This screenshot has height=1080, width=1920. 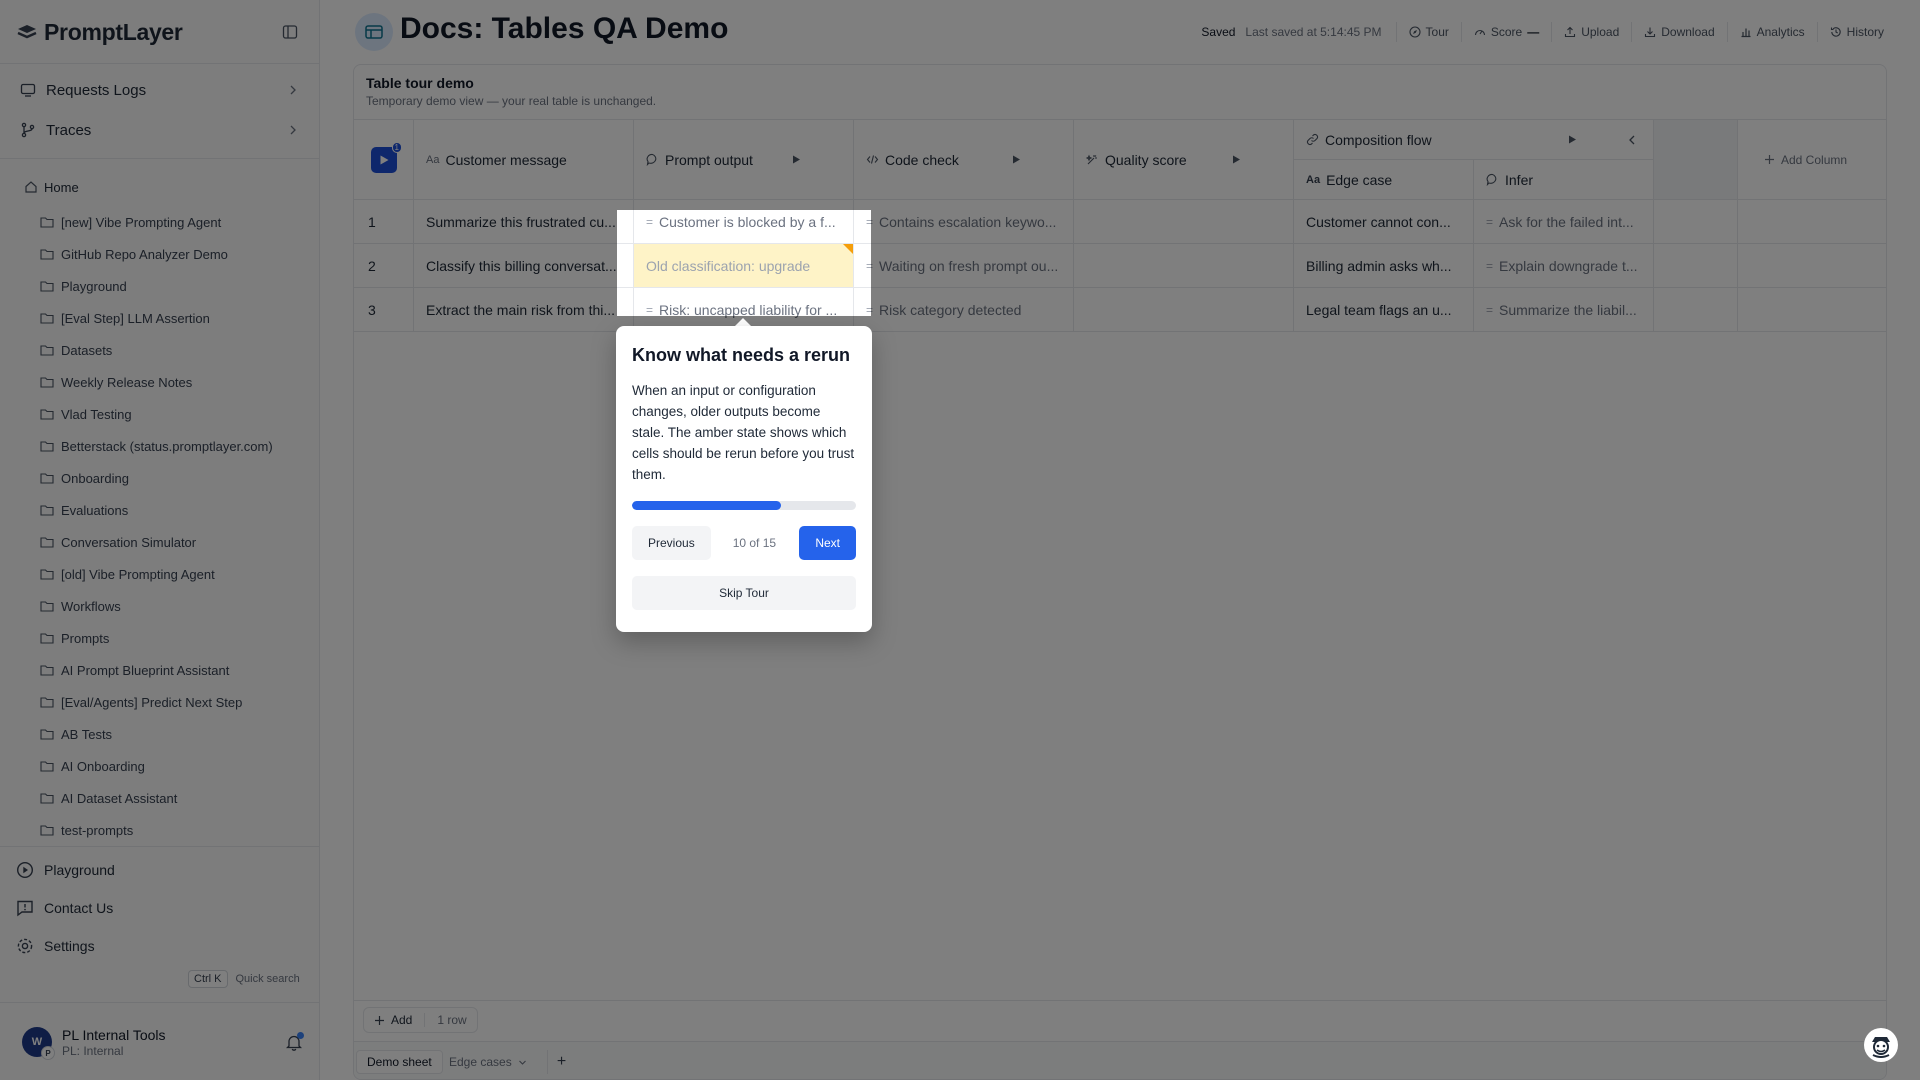 I want to click on column-header-code-check: Code check, so click(x=964, y=160).